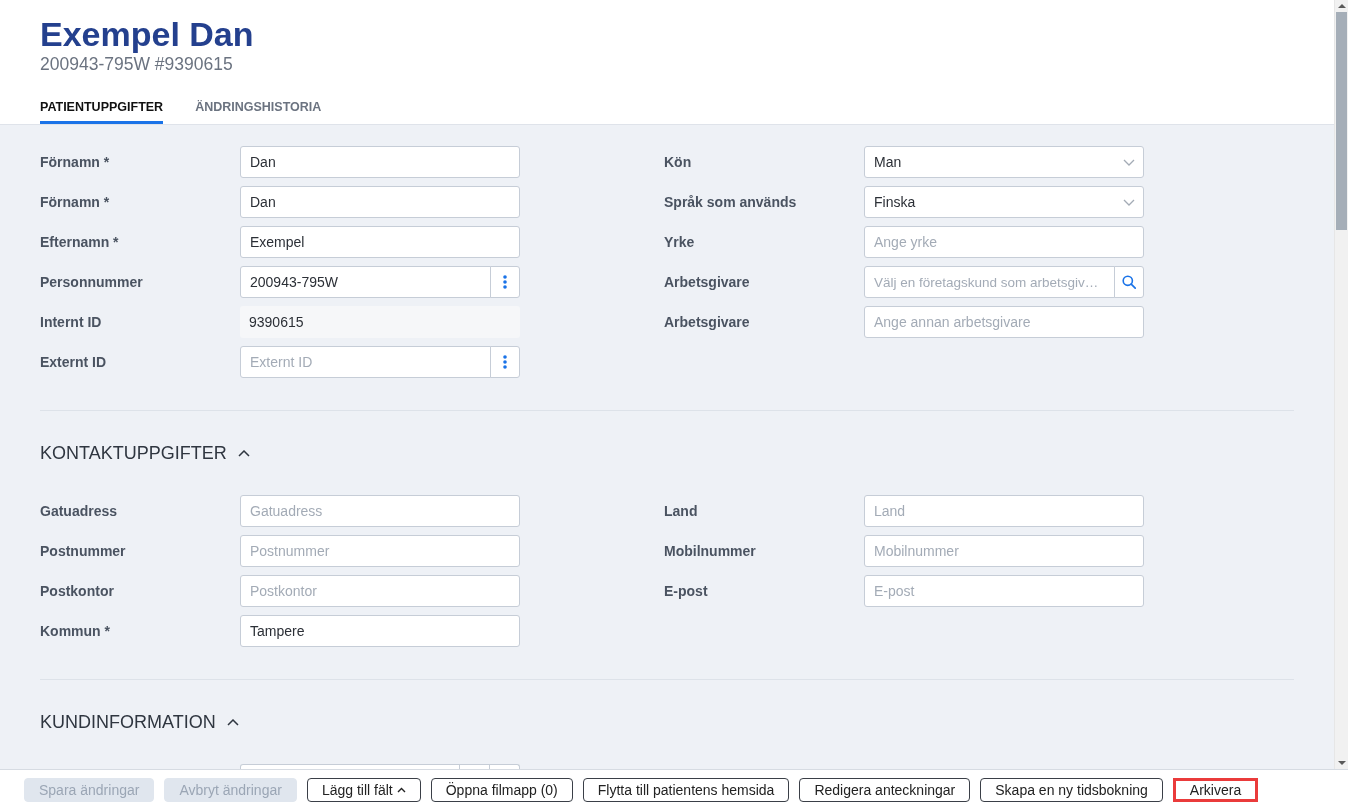 Image resolution: width=1348 pixels, height=809 pixels. Describe the element at coordinates (380, 766) in the screenshot. I see `lookup-field` at that location.